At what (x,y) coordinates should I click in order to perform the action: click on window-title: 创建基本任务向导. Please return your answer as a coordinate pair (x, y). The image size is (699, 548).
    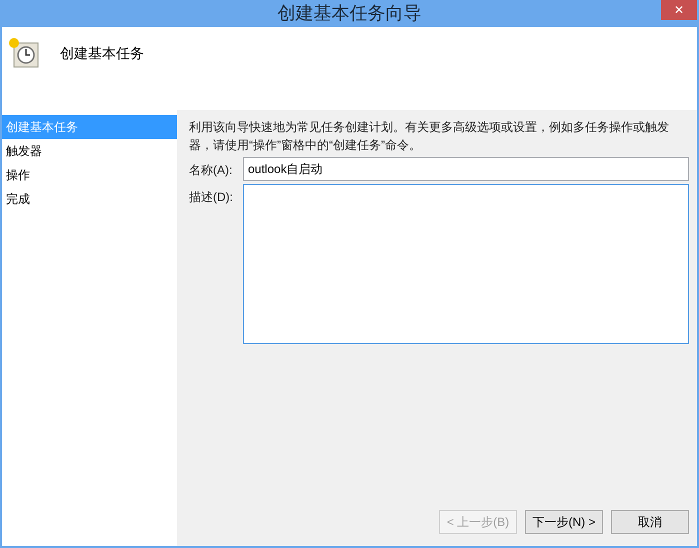
    Looking at the image, I should click on (350, 13).